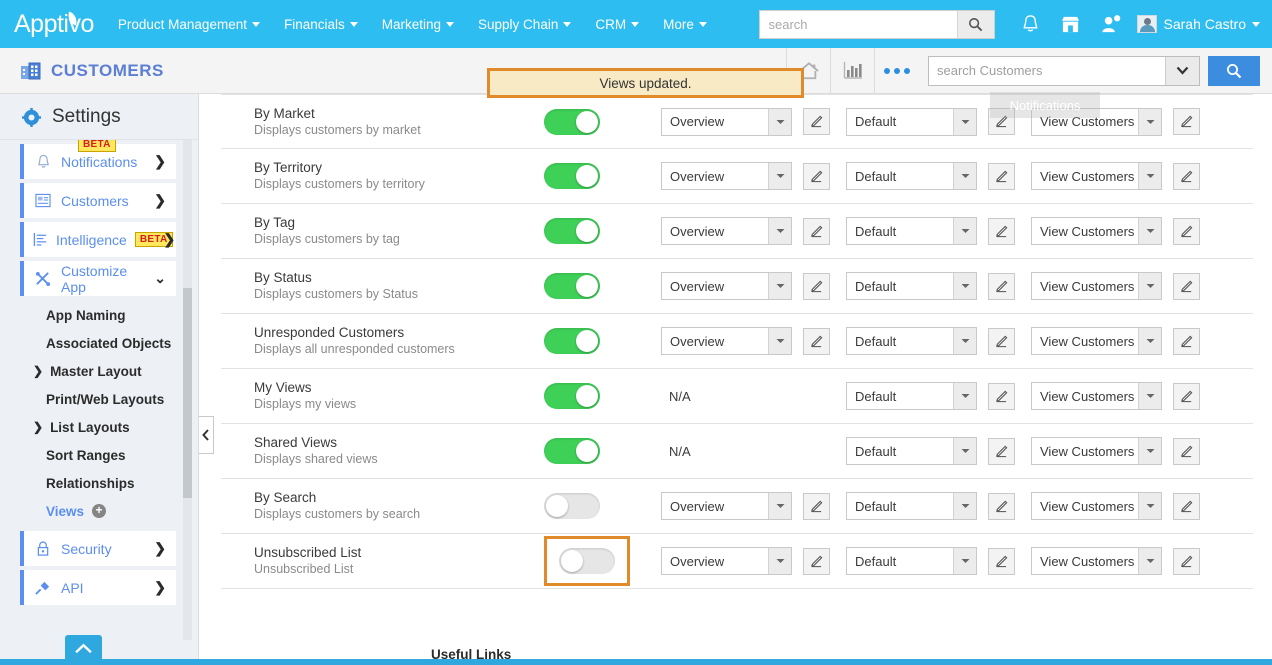 The height and width of the screenshot is (665, 1272). I want to click on add-view-icon: +, so click(99, 511).